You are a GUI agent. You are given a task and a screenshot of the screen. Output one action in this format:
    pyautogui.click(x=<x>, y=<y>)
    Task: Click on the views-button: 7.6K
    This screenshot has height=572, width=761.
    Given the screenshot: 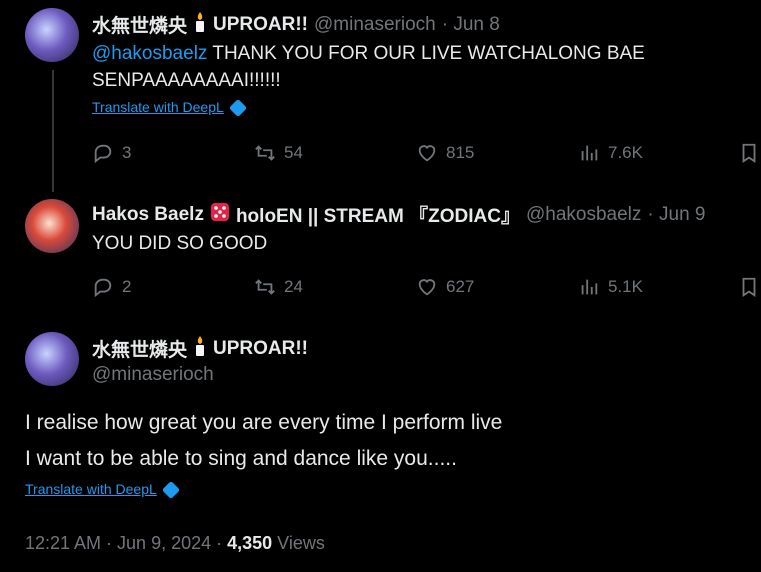 What is the action you would take?
    pyautogui.click(x=610, y=153)
    